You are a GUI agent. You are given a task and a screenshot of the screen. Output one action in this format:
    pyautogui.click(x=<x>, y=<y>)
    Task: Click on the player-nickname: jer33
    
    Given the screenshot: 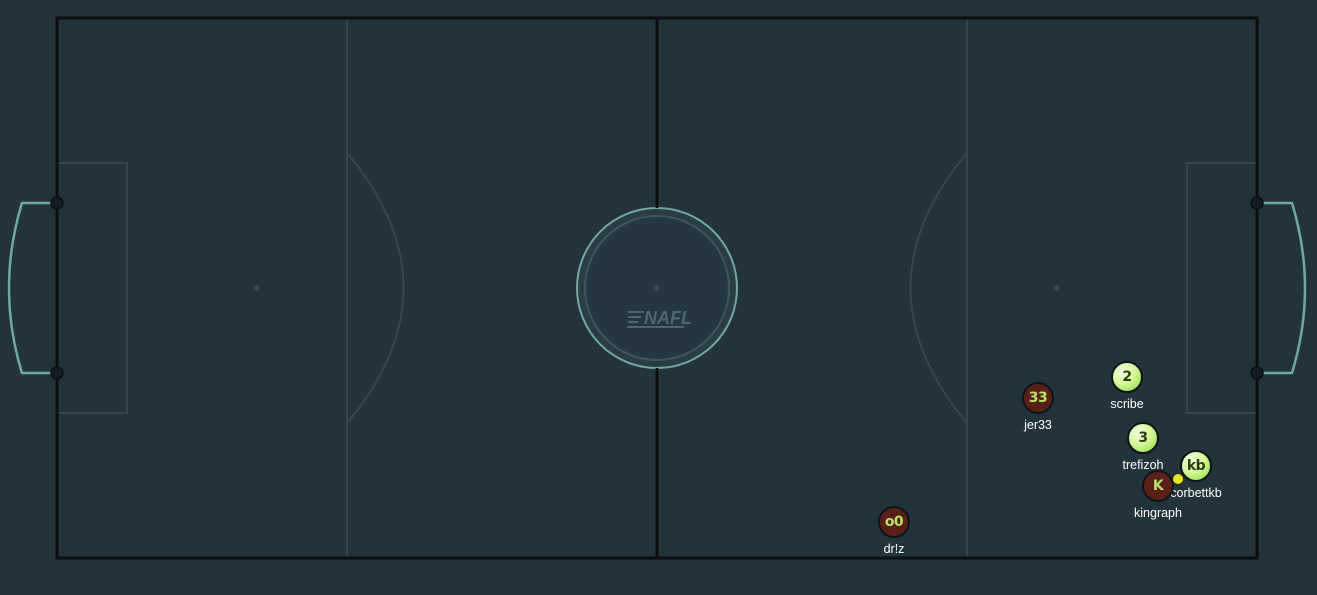 What is the action you would take?
    pyautogui.click(x=1038, y=425)
    